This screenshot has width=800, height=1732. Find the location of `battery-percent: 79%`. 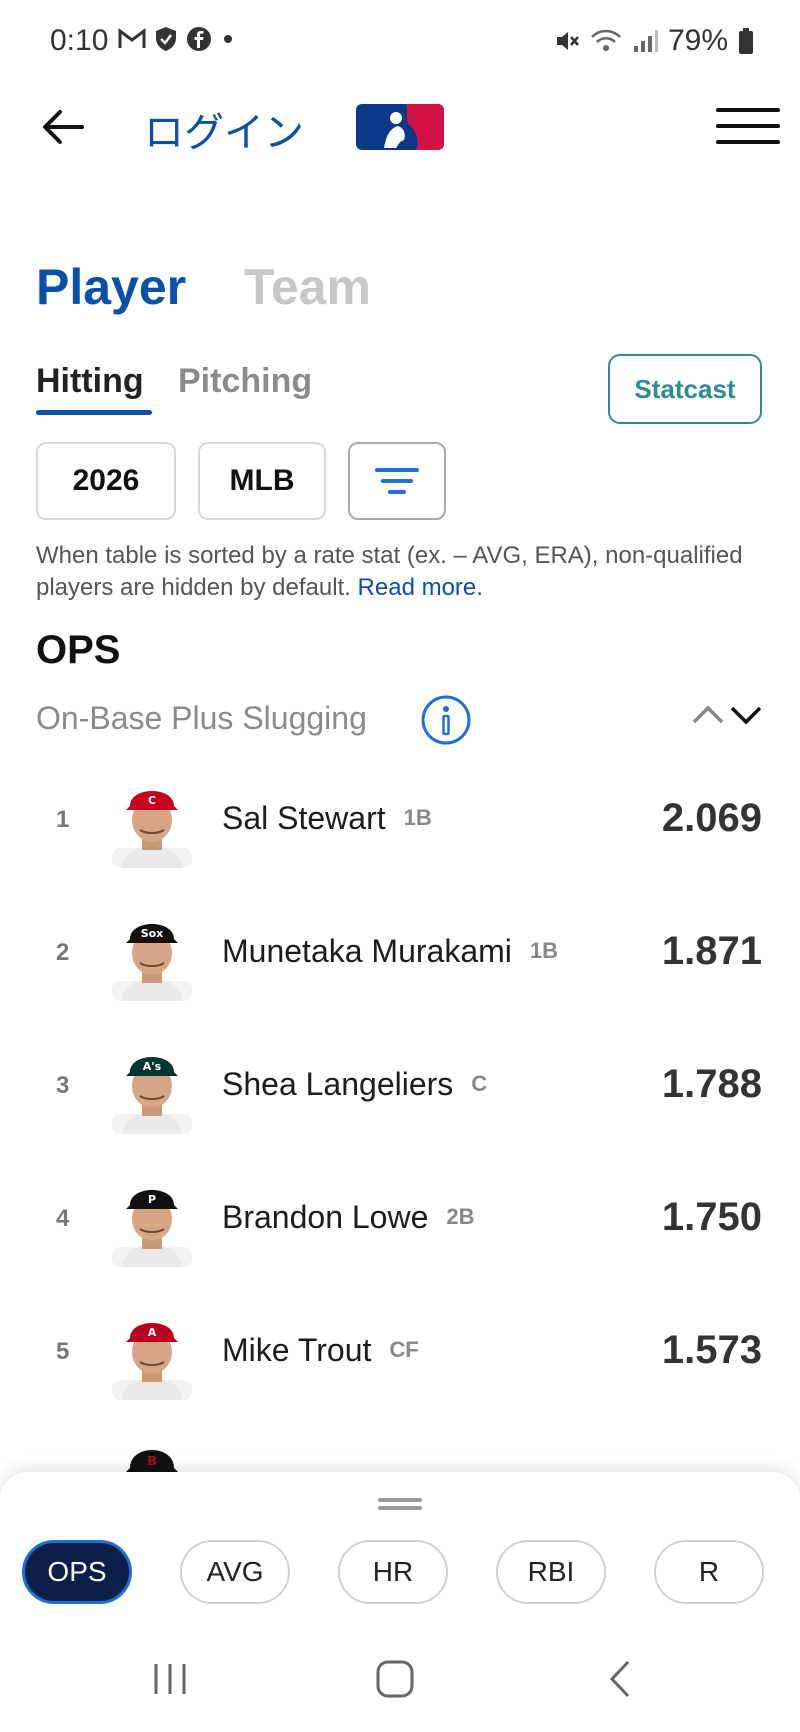

battery-percent: 79% is located at coordinates (697, 40).